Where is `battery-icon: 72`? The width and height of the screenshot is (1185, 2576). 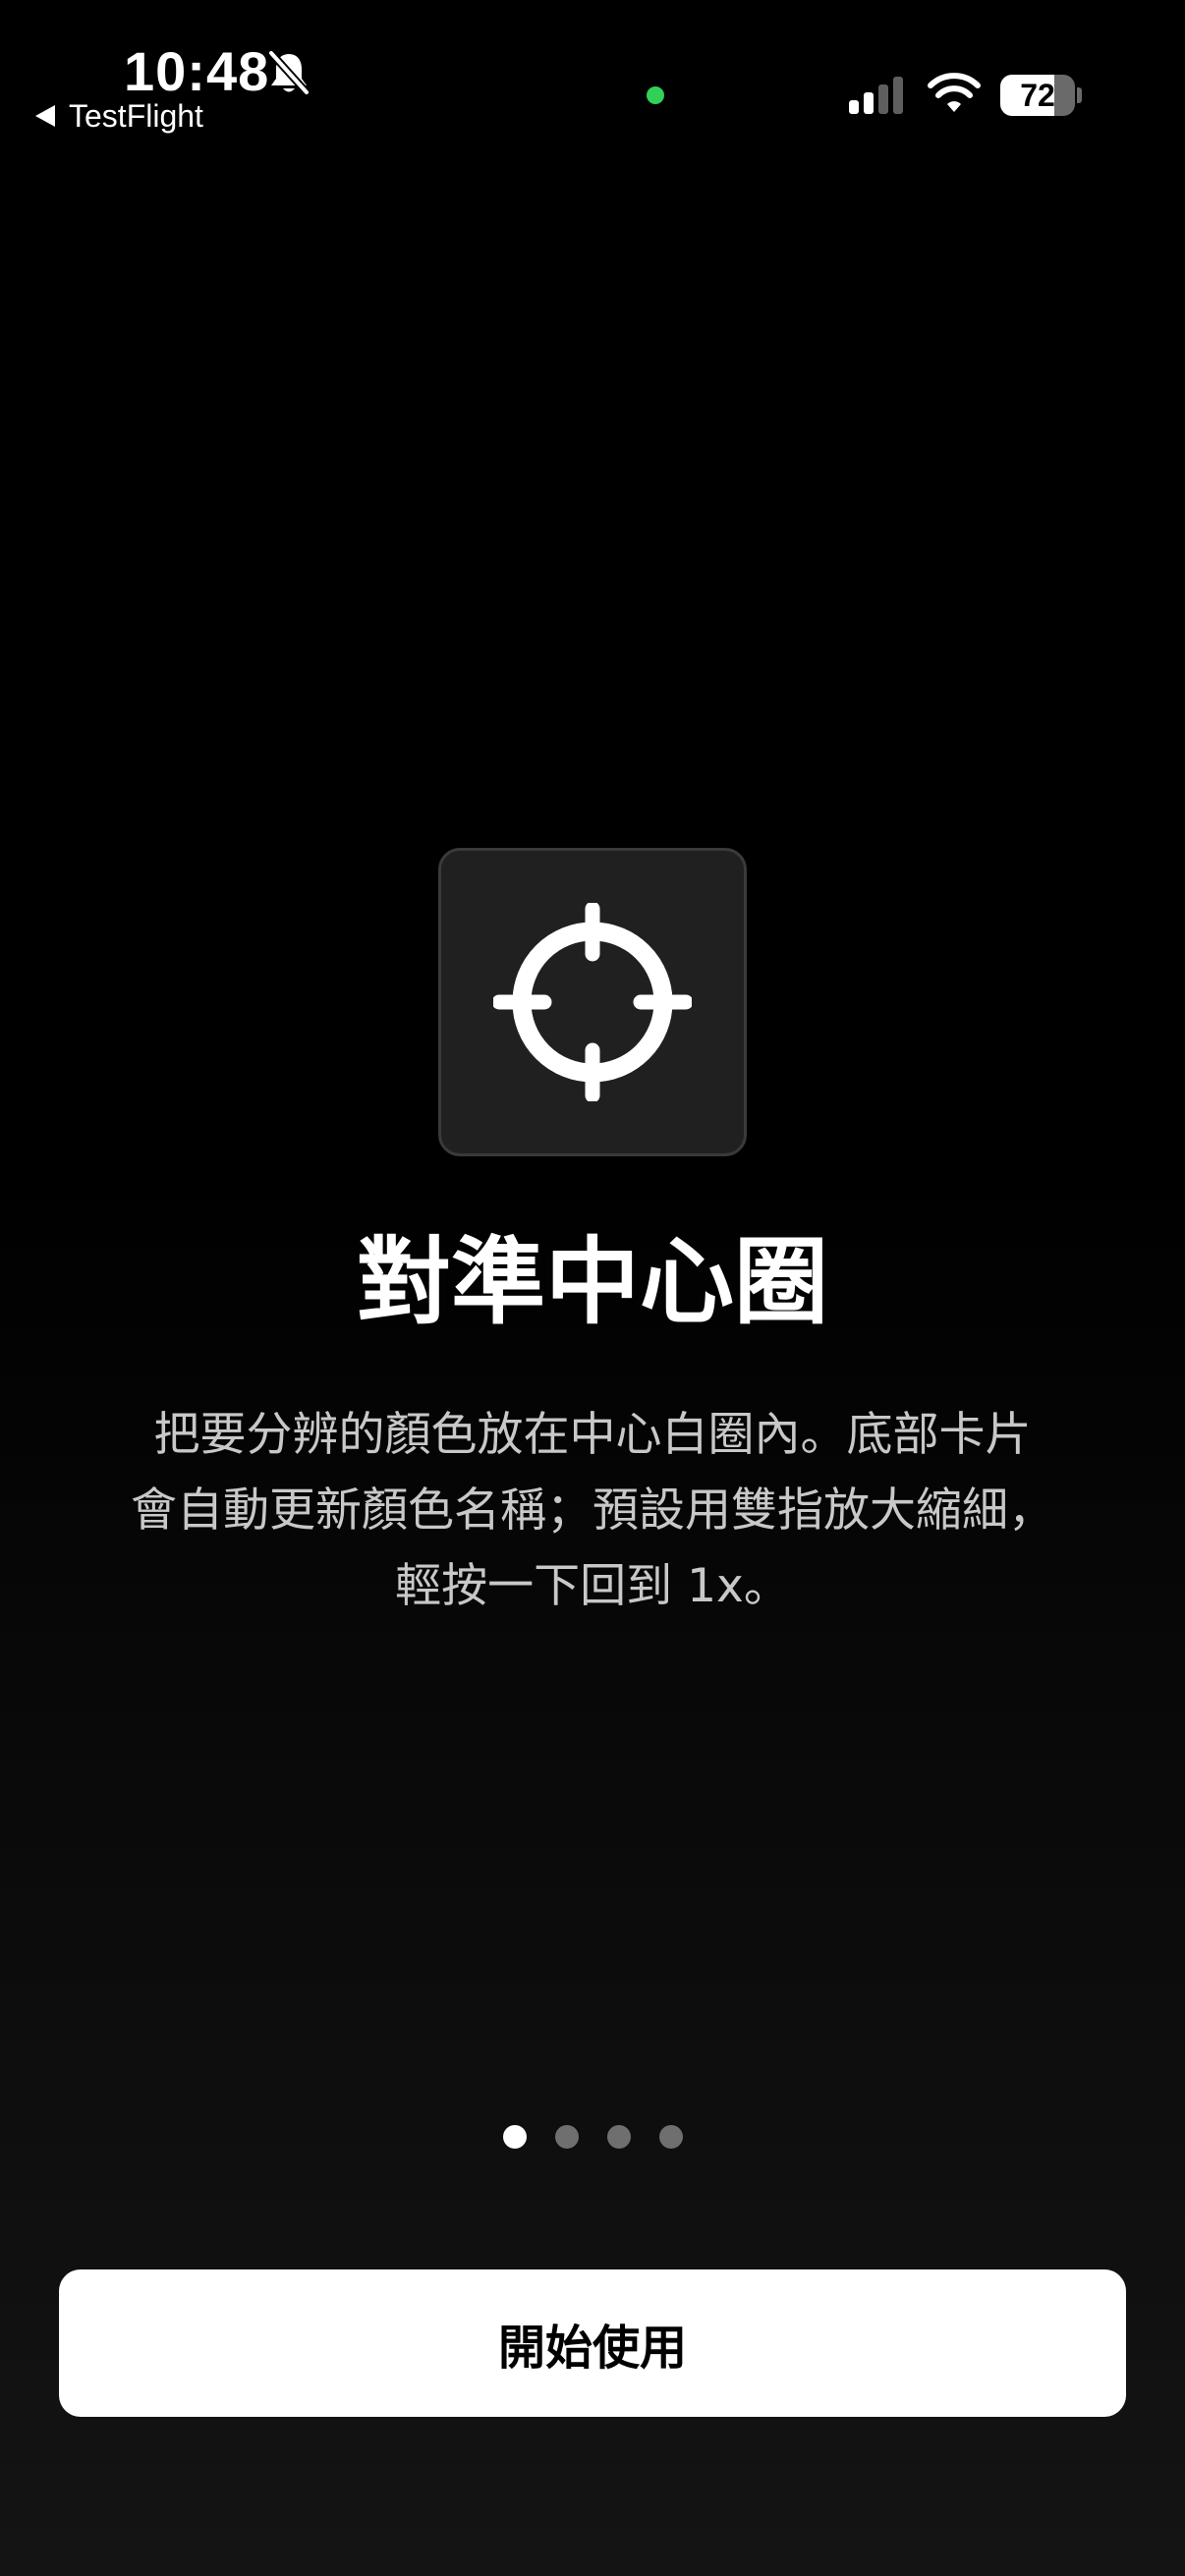
battery-icon: 72 is located at coordinates (1038, 95).